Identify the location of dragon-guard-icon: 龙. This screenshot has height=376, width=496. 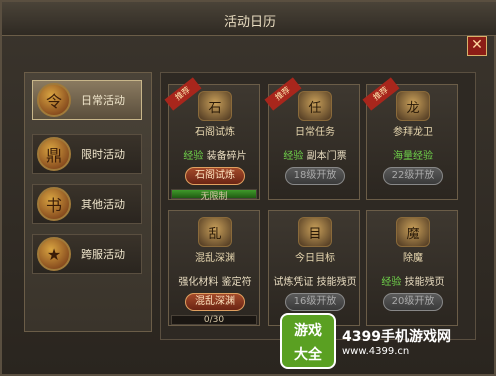
(413, 106).